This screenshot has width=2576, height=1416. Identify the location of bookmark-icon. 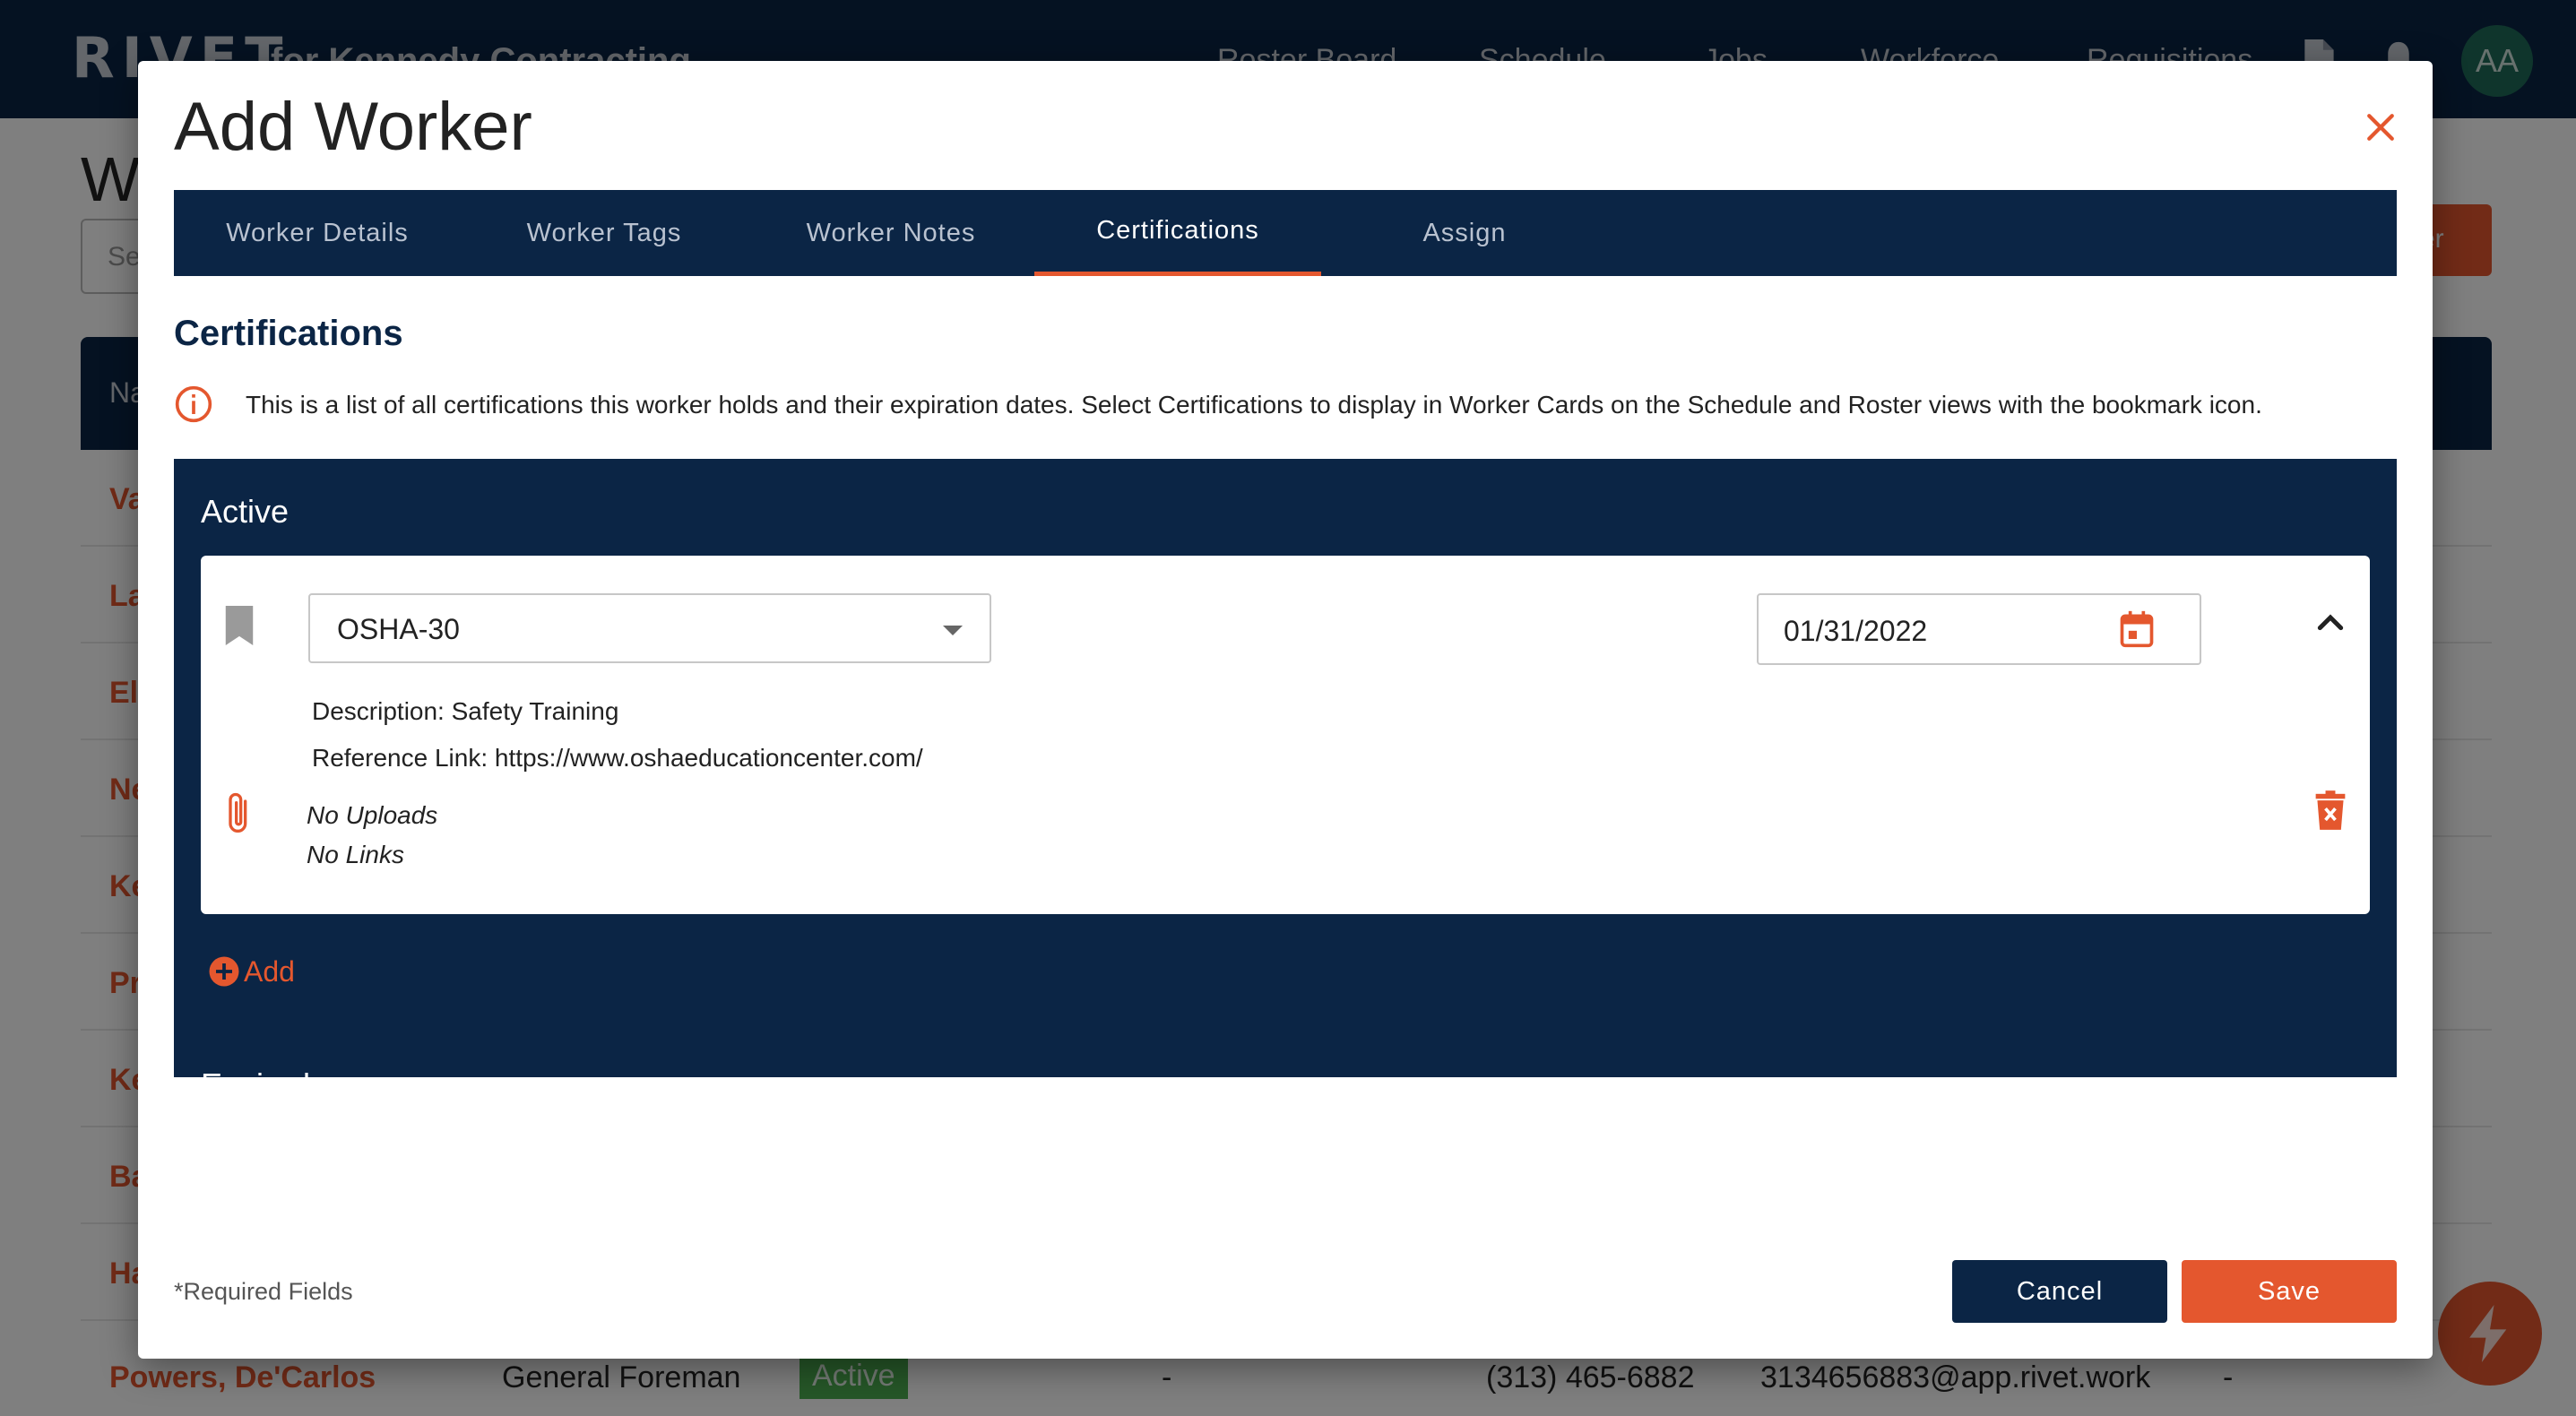
(239, 625).